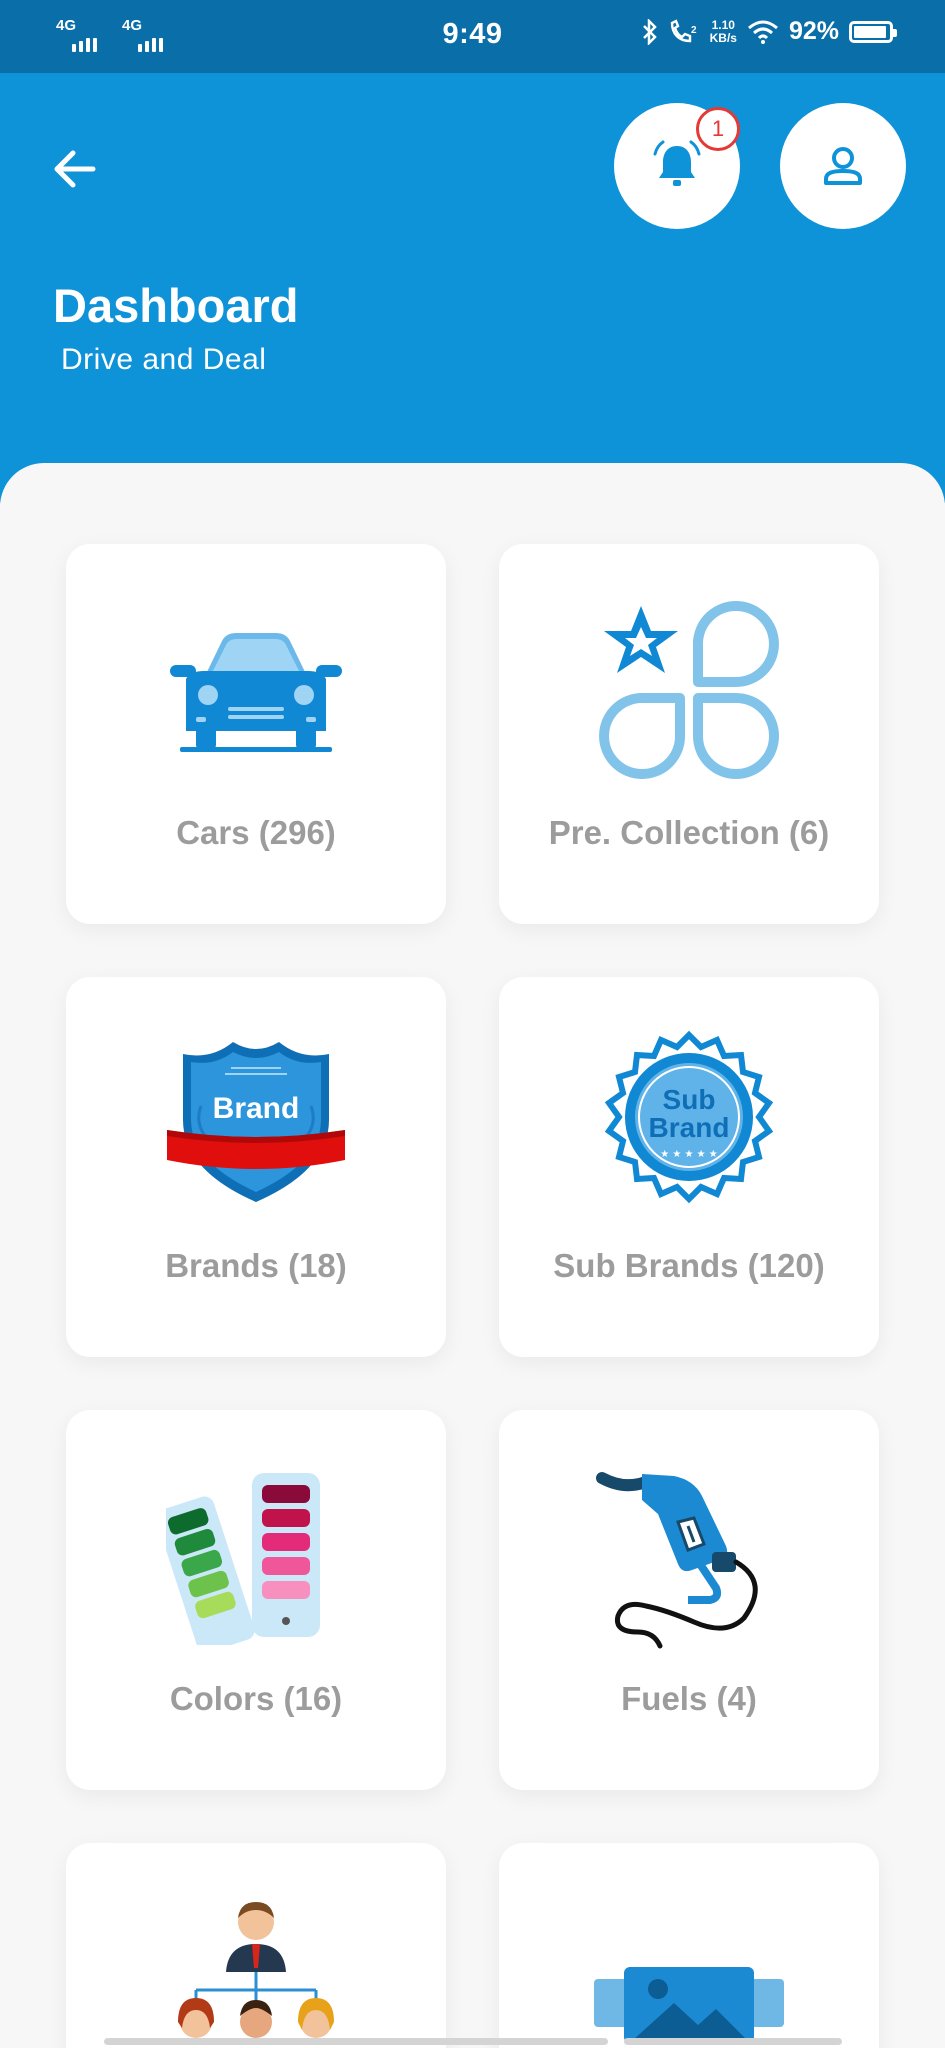 Image resolution: width=945 pixels, height=2048 pixels. I want to click on collection-icon, so click(689, 690).